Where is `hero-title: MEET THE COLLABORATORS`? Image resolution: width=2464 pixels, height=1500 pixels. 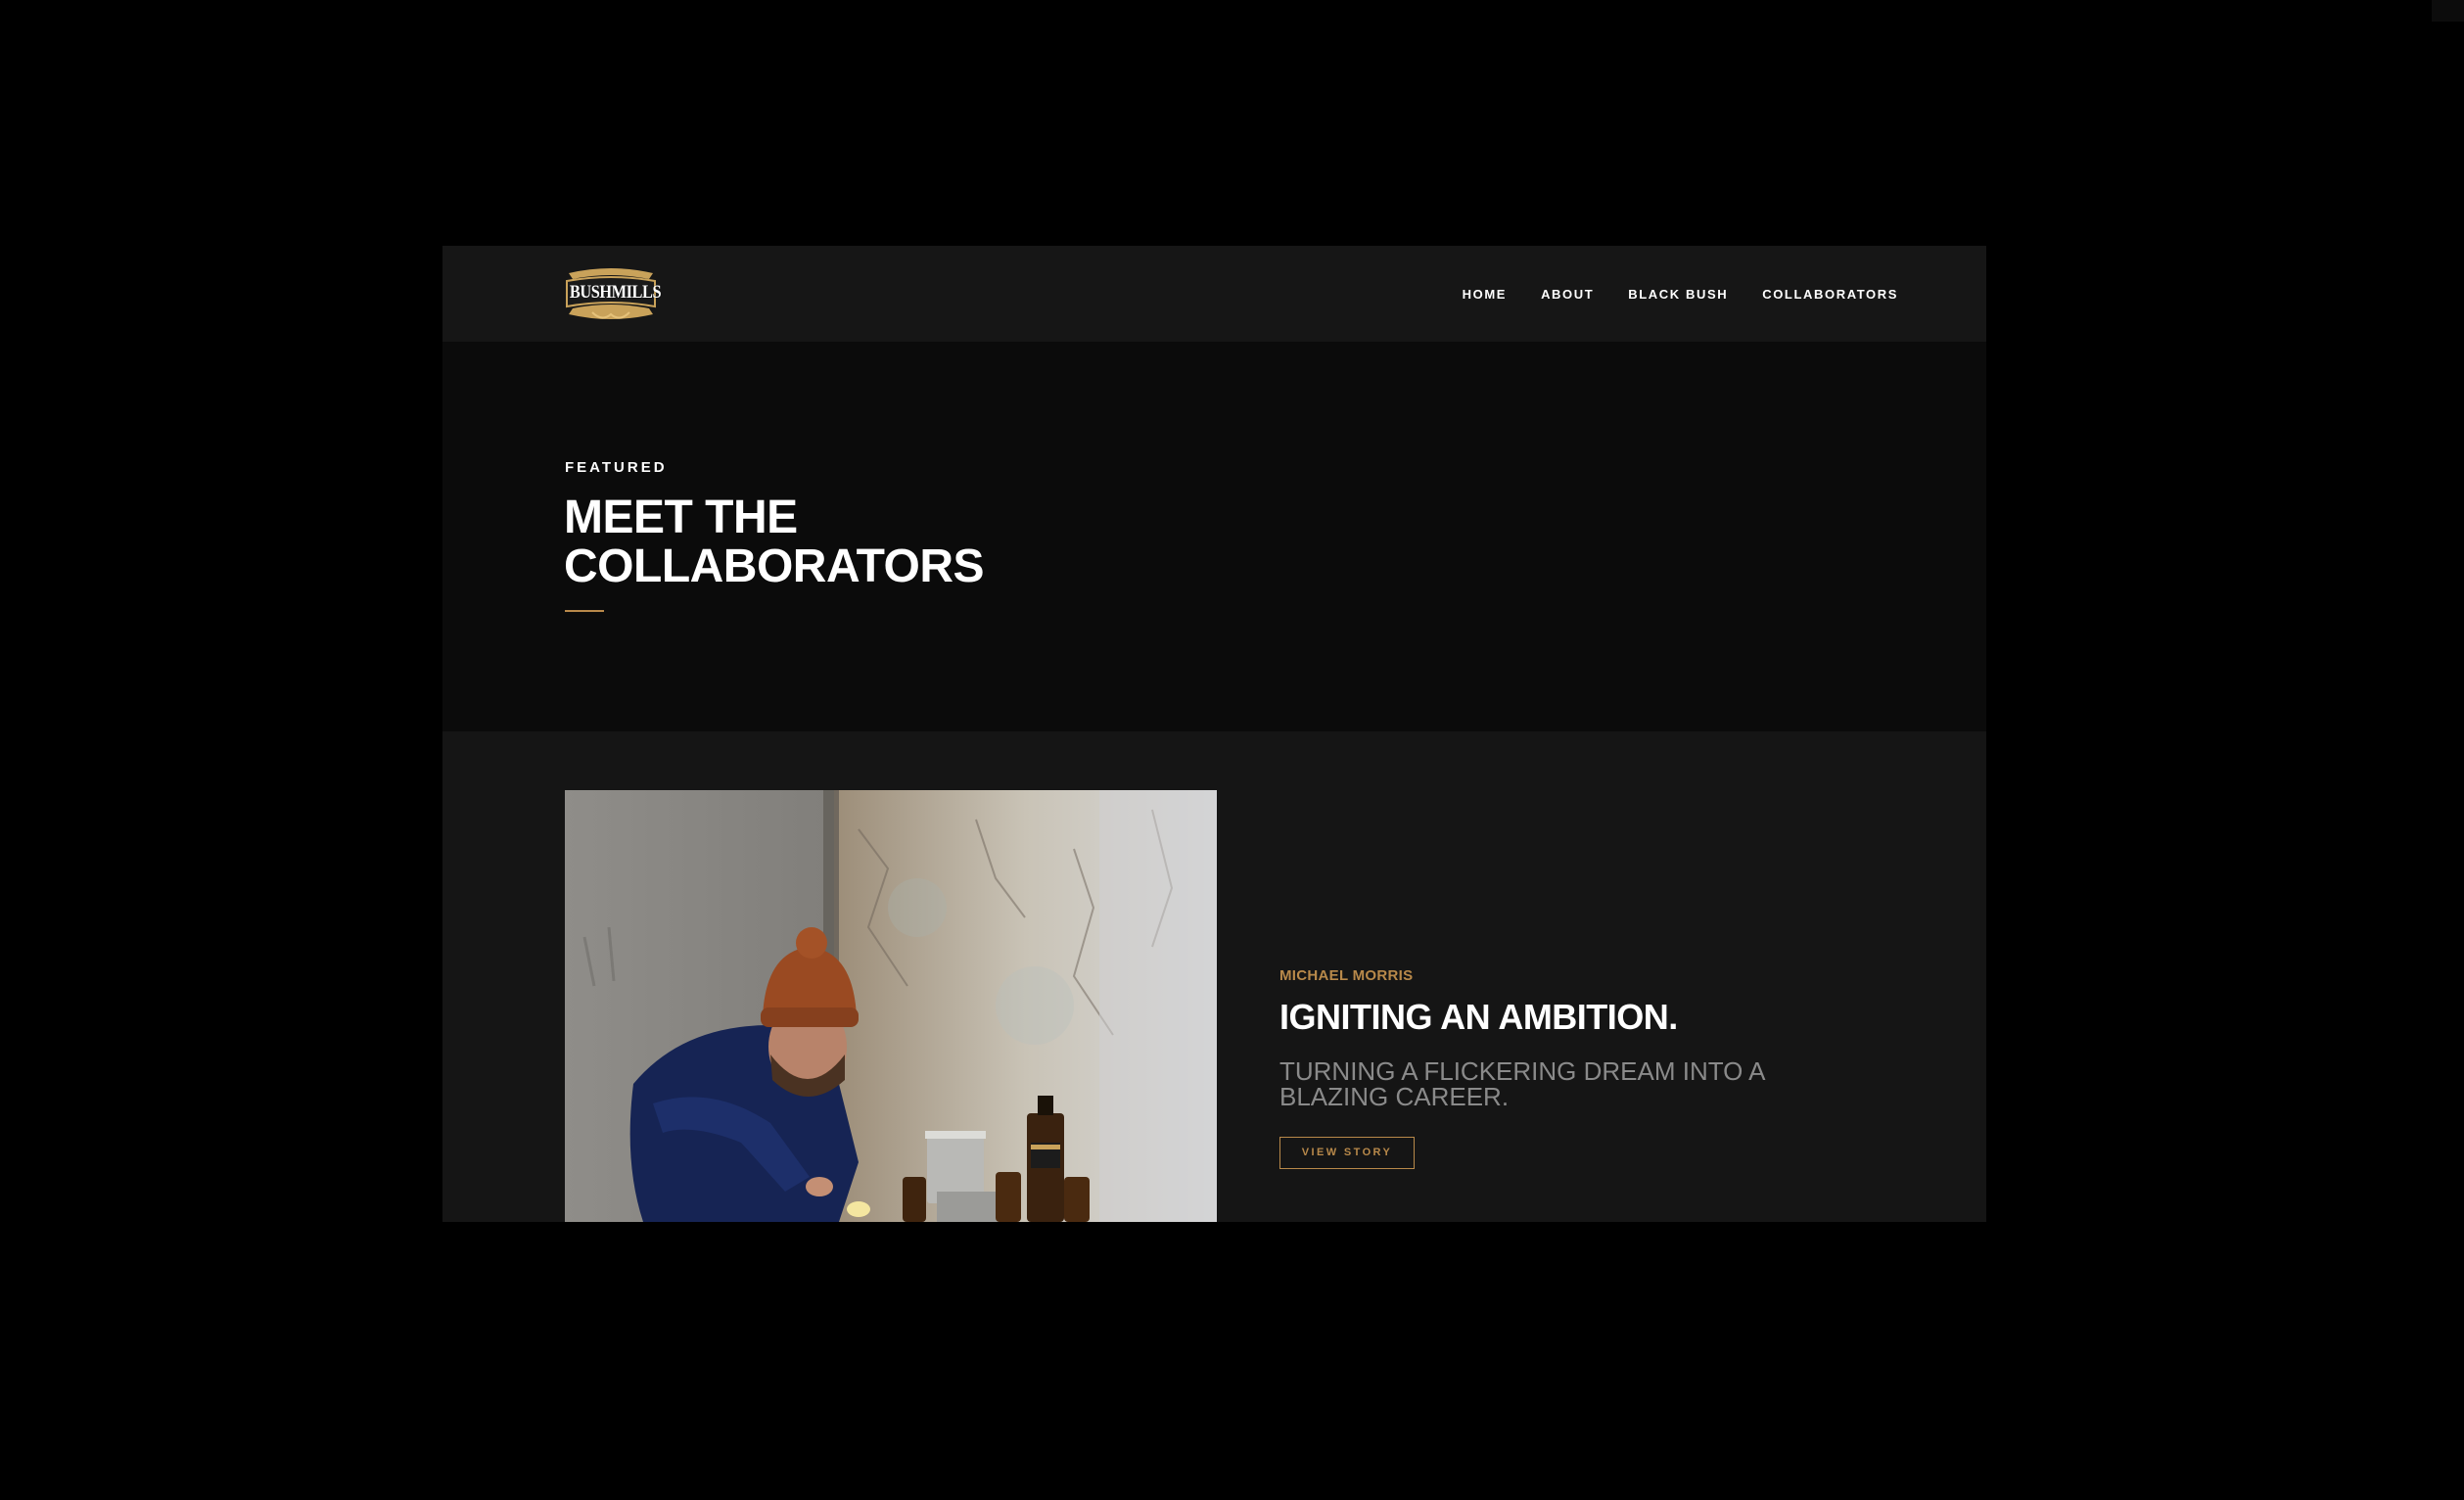
hero-title: MEET THE COLLABORATORS is located at coordinates (857, 542).